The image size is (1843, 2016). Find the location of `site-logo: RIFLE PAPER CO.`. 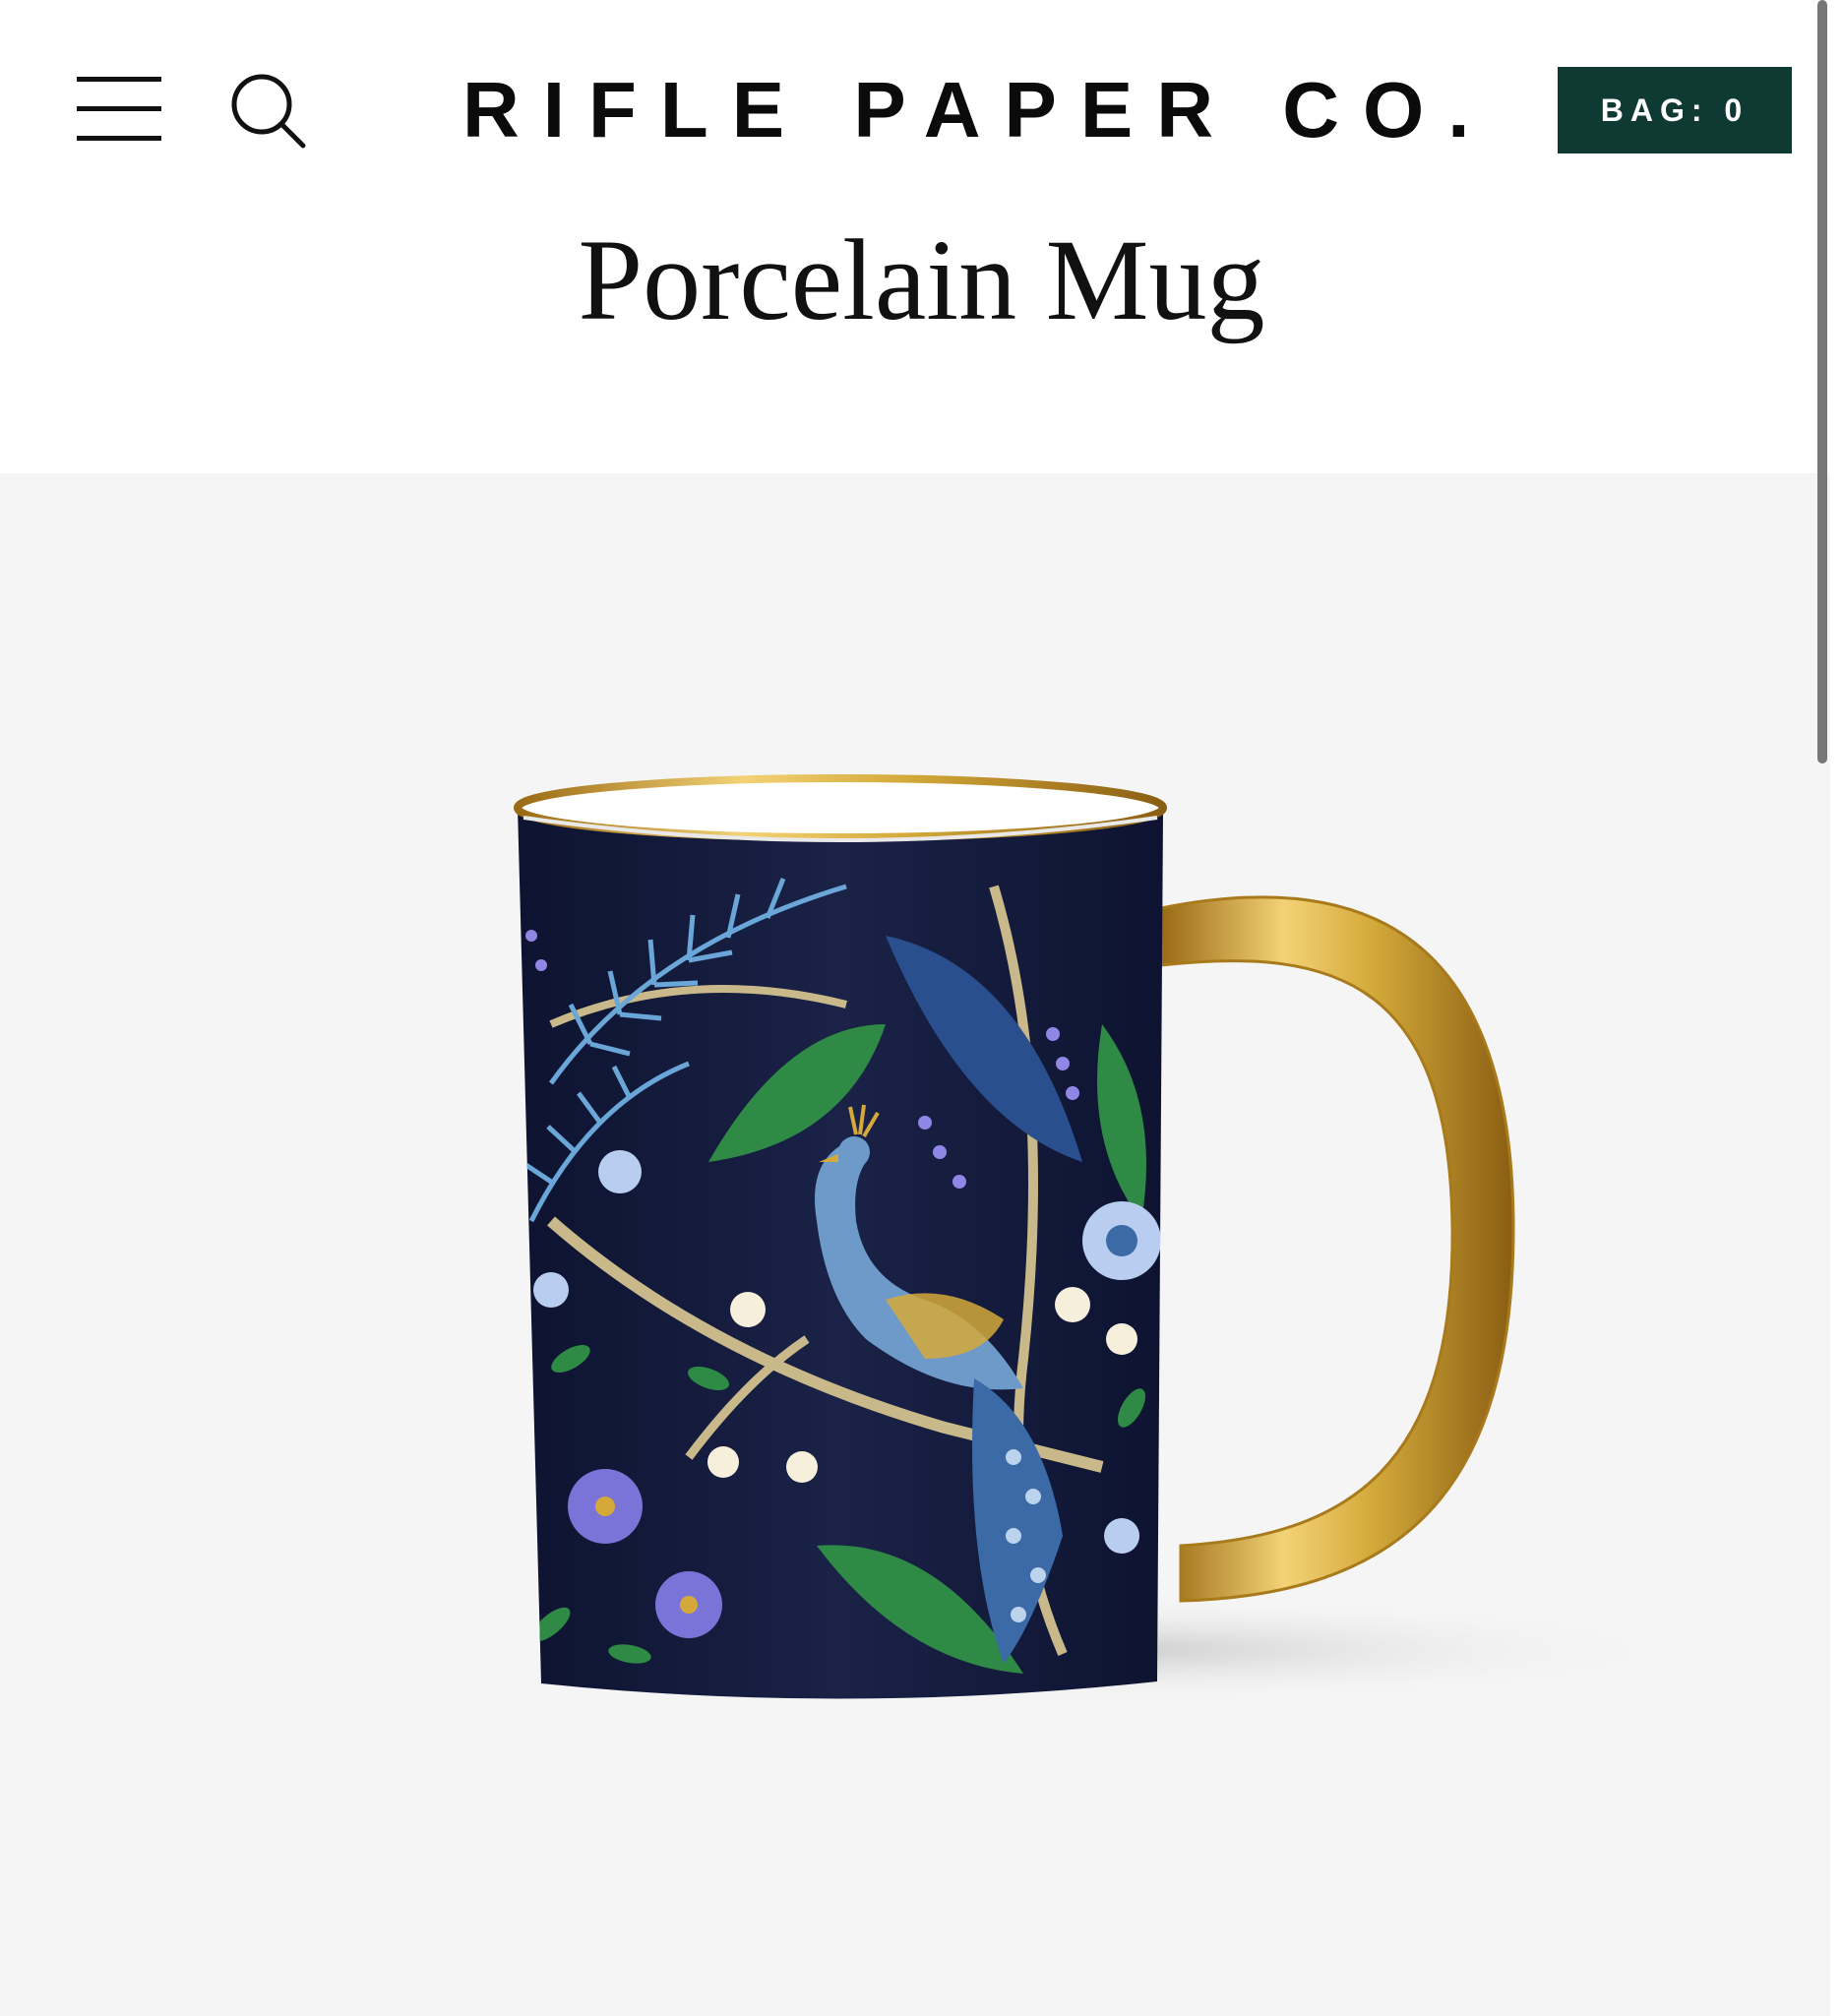

site-logo: RIFLE PAPER CO. is located at coordinates (966, 110).